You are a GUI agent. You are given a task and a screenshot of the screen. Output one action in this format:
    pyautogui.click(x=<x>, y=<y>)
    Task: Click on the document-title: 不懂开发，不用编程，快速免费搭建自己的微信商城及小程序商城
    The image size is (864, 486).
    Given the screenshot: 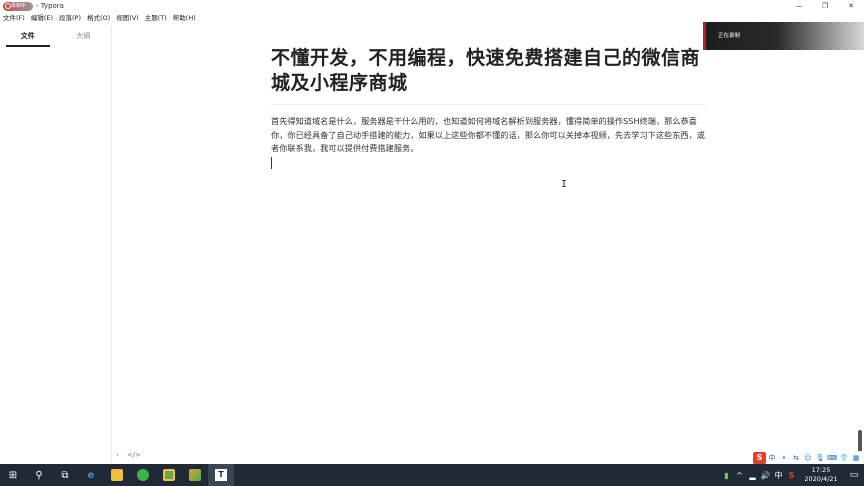 What is the action you would take?
    pyautogui.click(x=488, y=75)
    